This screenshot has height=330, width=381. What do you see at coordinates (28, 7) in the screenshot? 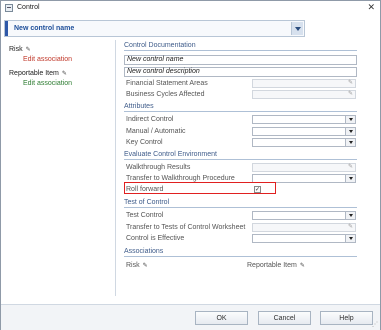
I see `window-title: Control` at bounding box center [28, 7].